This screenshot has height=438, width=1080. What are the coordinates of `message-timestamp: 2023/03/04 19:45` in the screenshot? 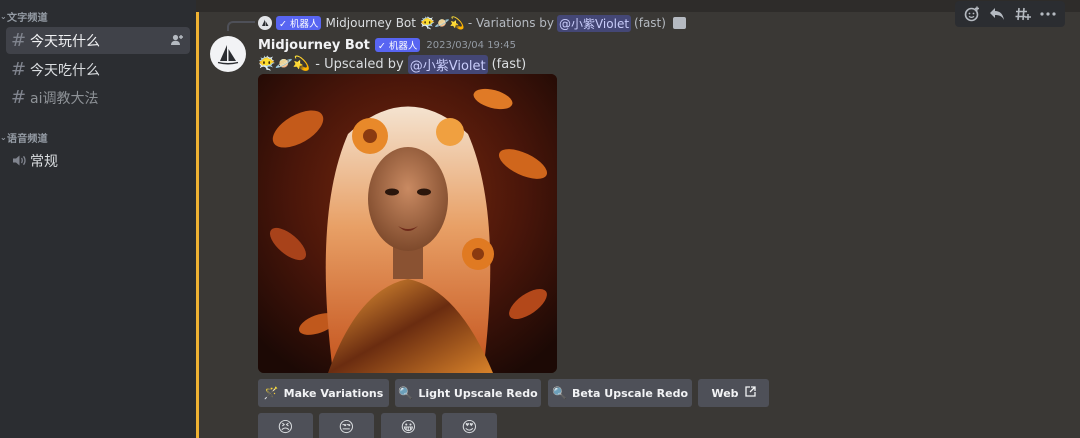 It's located at (471, 45).